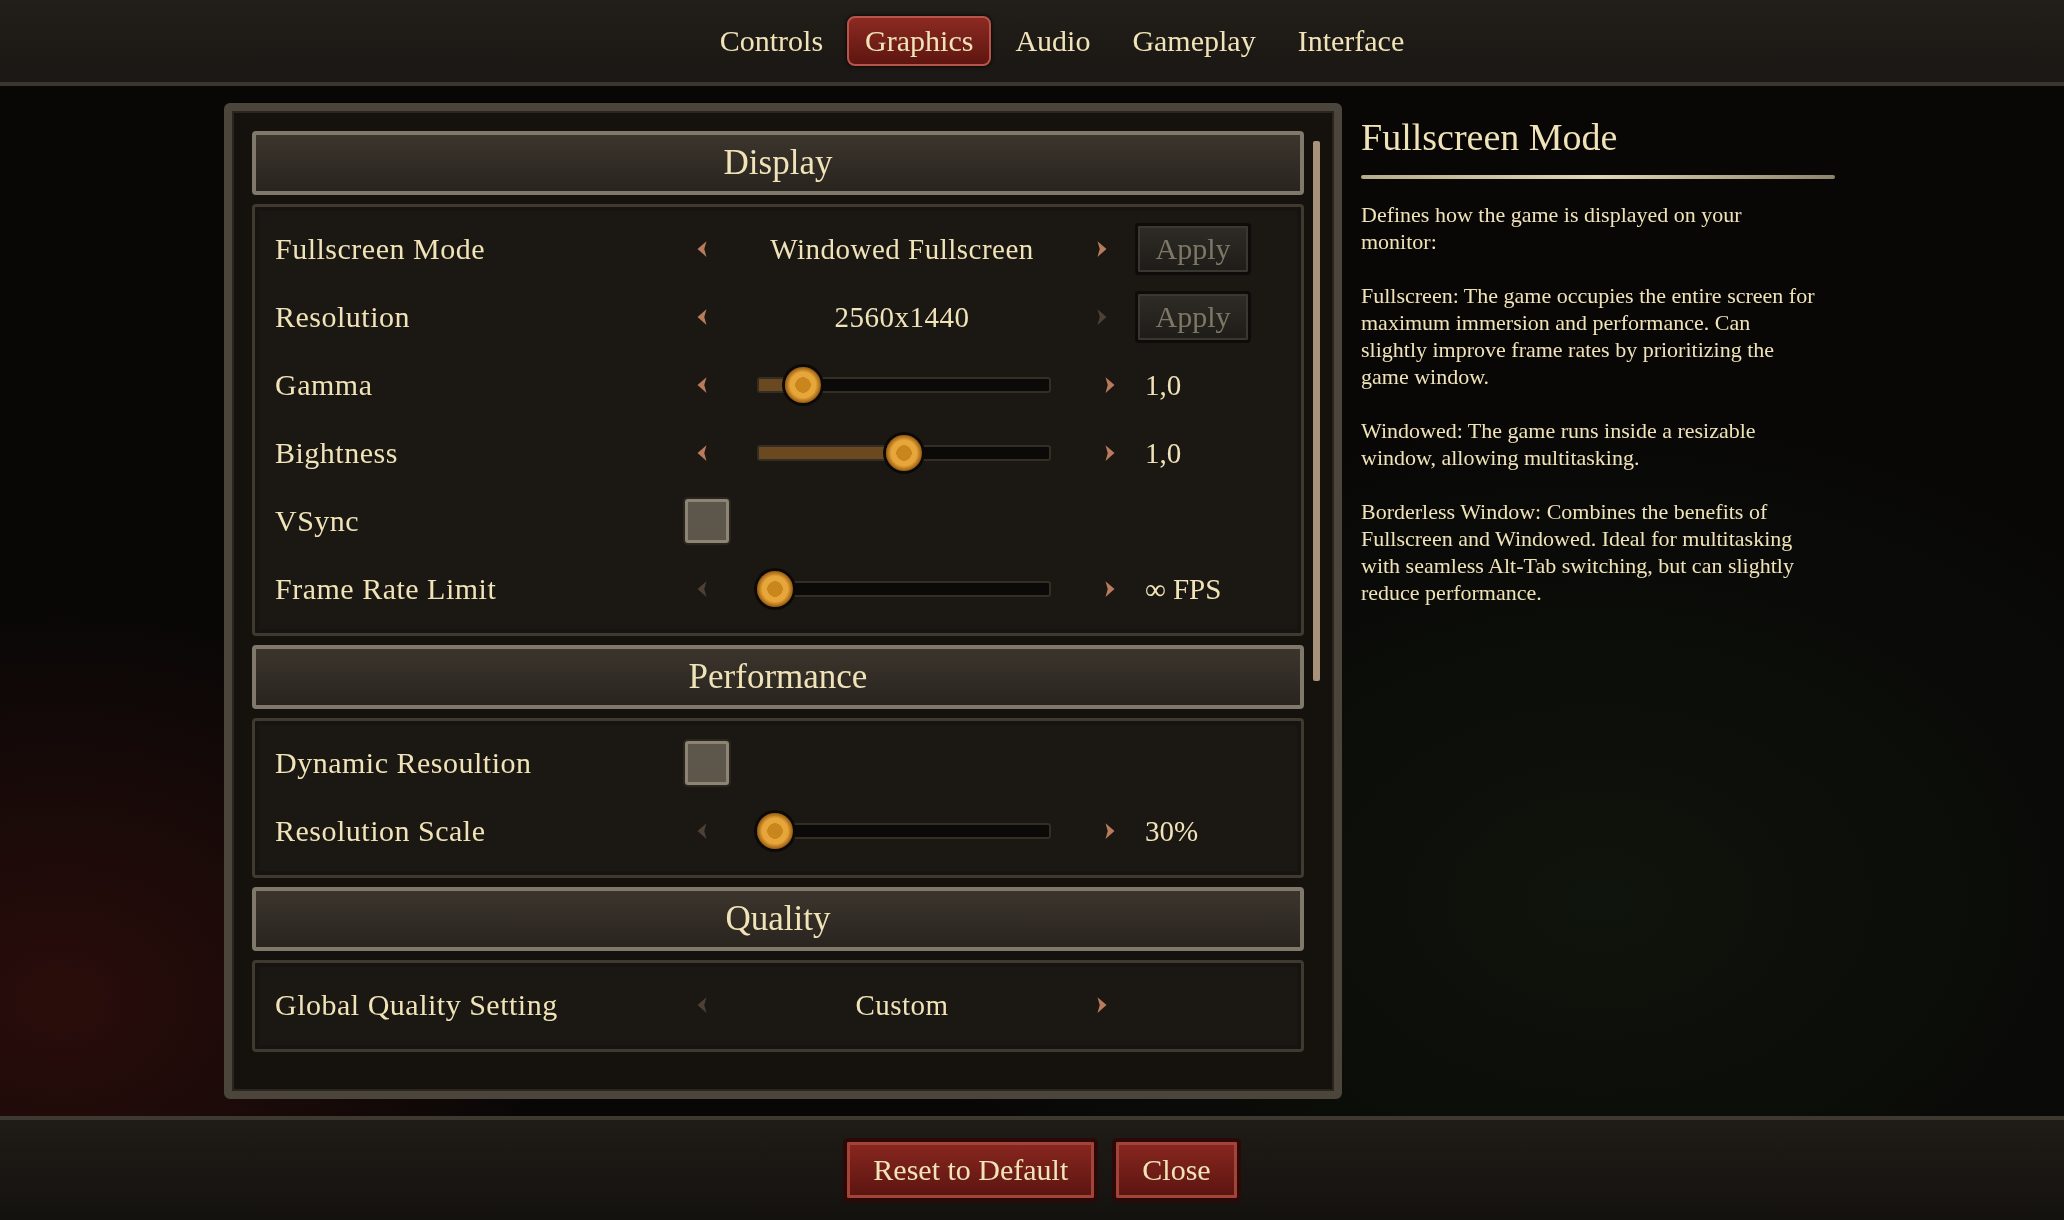  I want to click on tab: Controls, so click(771, 41).